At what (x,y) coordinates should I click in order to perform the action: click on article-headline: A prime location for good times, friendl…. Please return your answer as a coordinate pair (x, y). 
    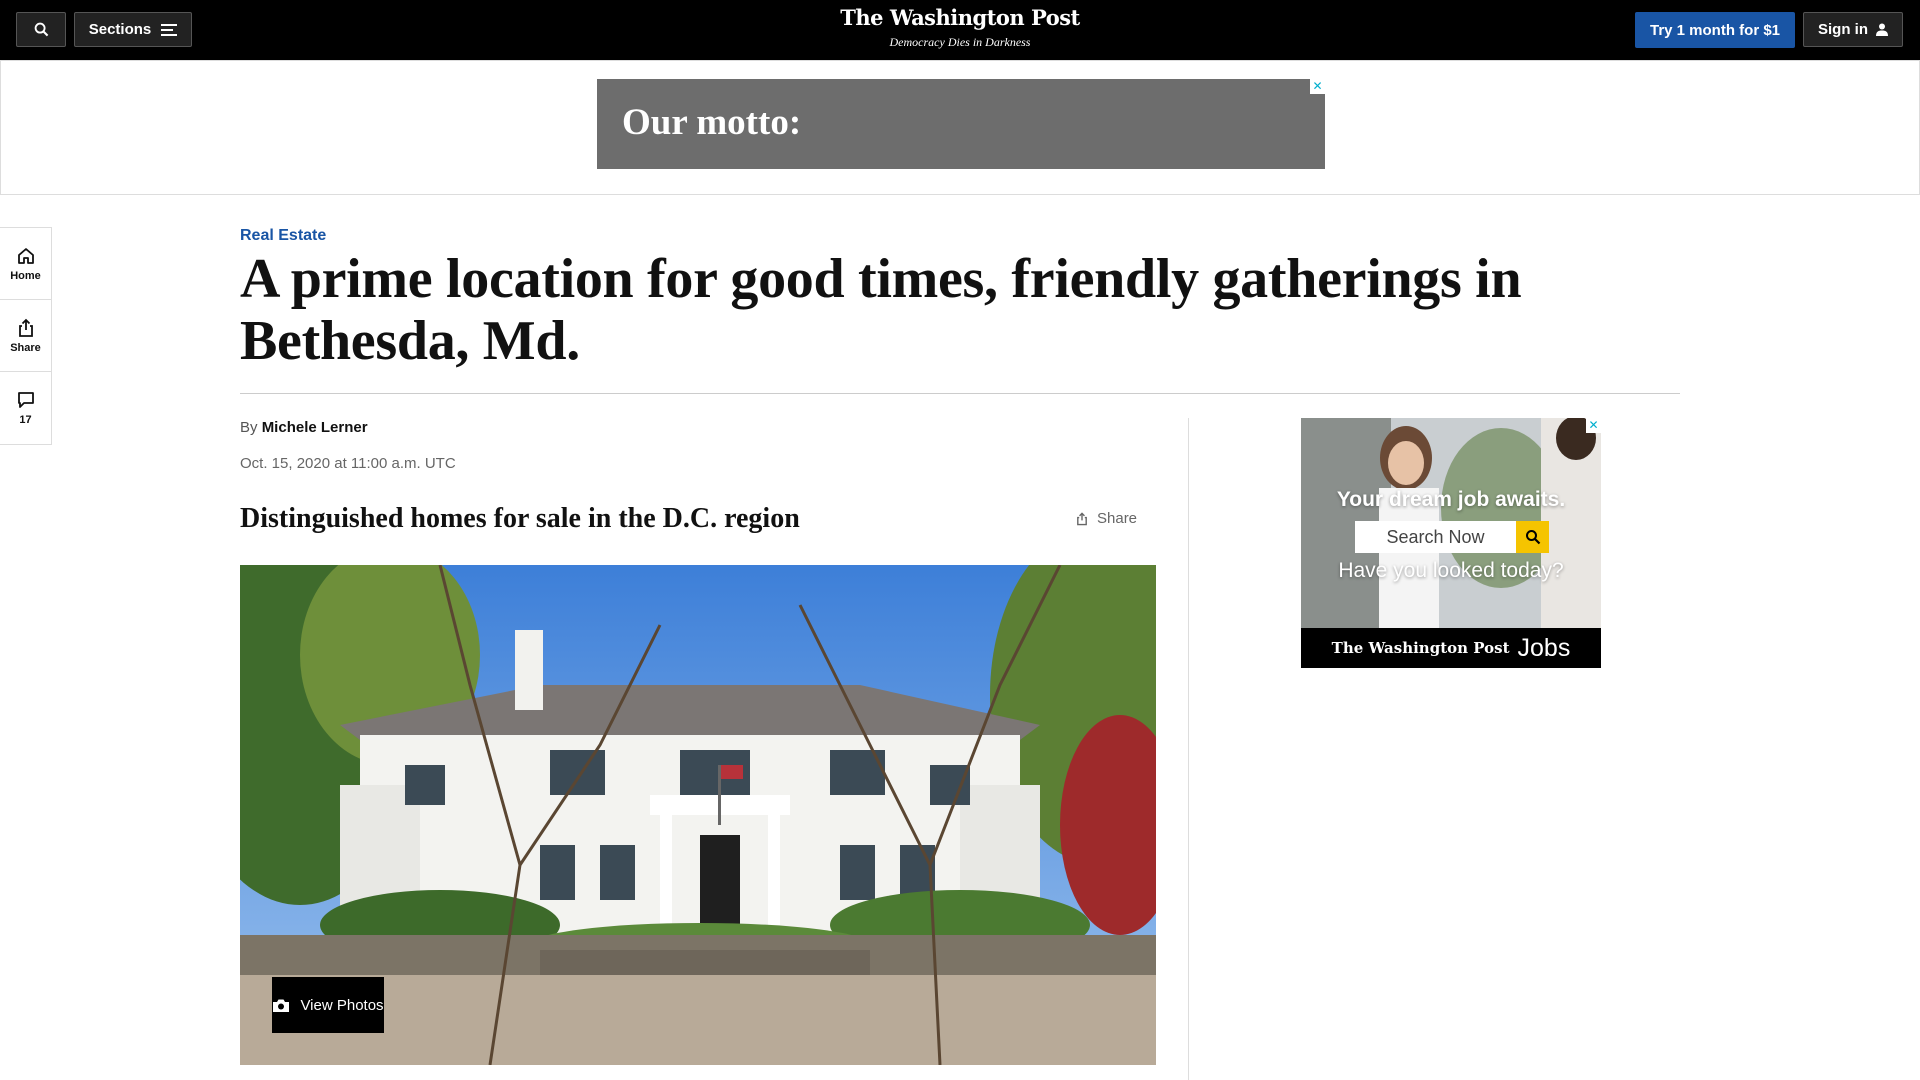
    Looking at the image, I should click on (881, 310).